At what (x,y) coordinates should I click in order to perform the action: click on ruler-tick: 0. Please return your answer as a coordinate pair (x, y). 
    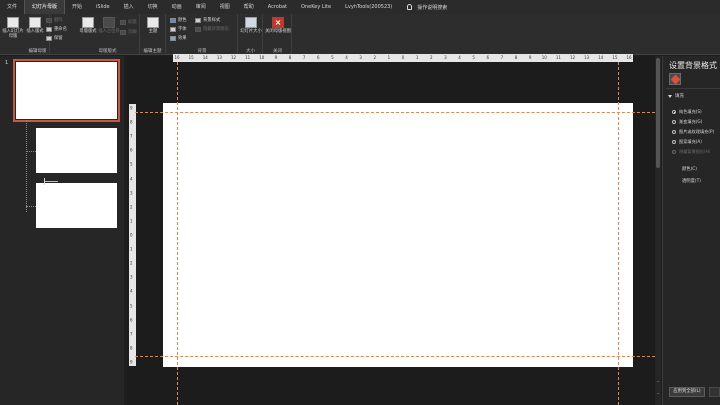
    Looking at the image, I should click on (403, 57).